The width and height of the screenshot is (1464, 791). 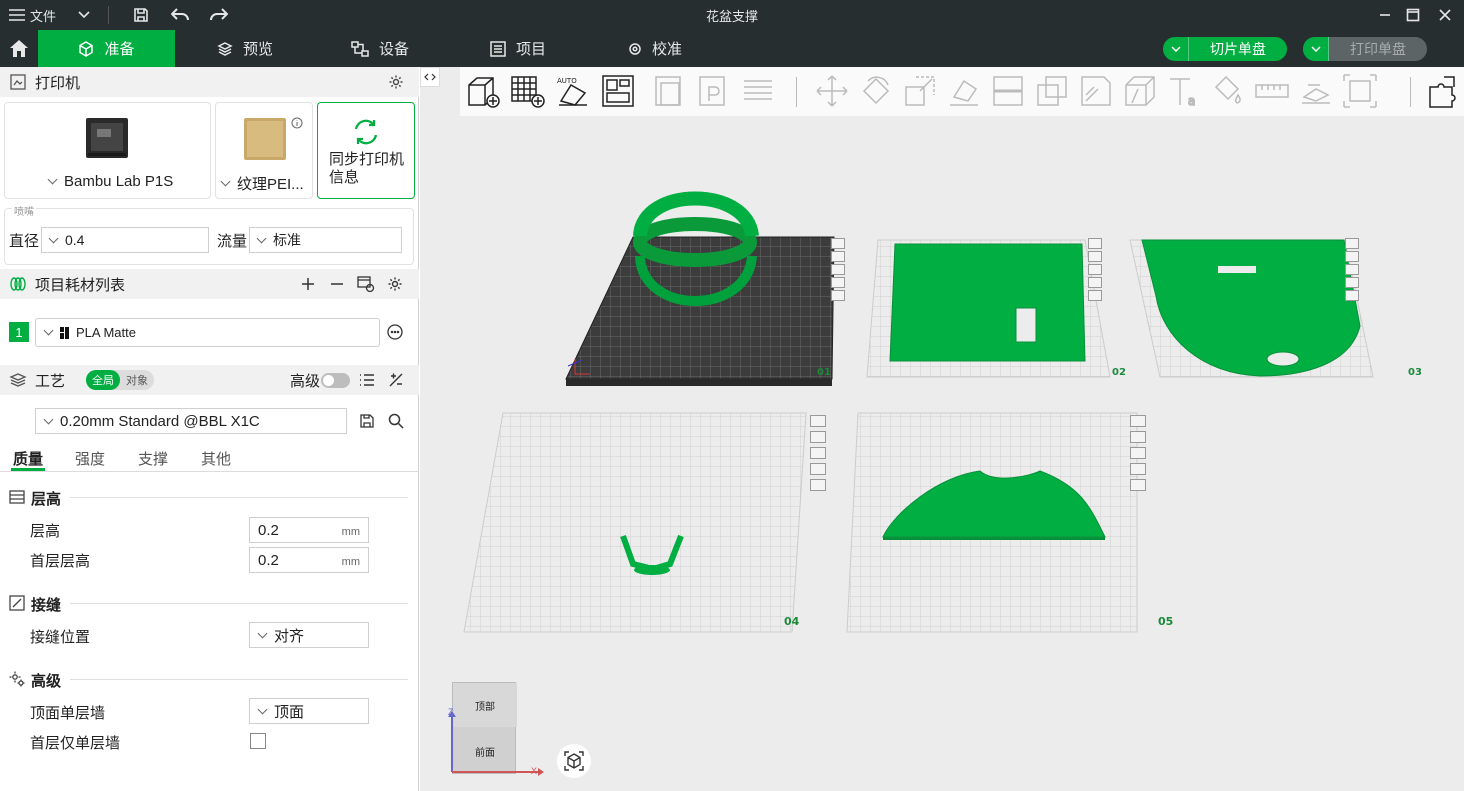 What do you see at coordinates (1176, 49) in the screenshot?
I see `slice-dropdown` at bounding box center [1176, 49].